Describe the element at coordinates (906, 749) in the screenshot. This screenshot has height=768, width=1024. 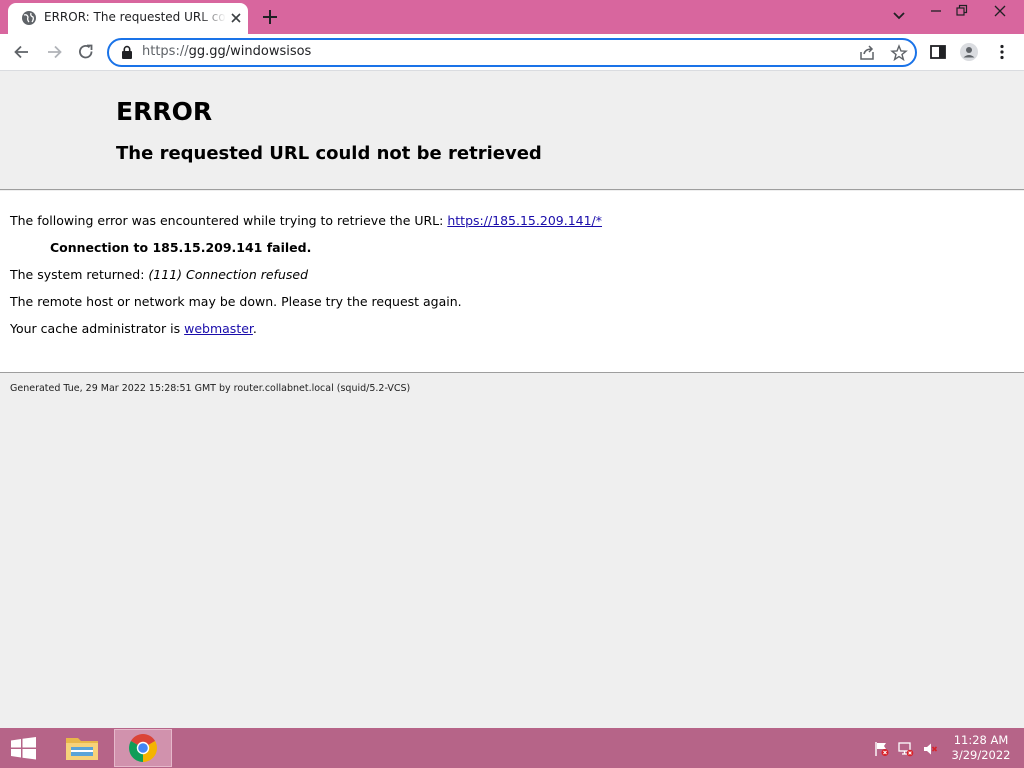
I see `network-icon` at that location.